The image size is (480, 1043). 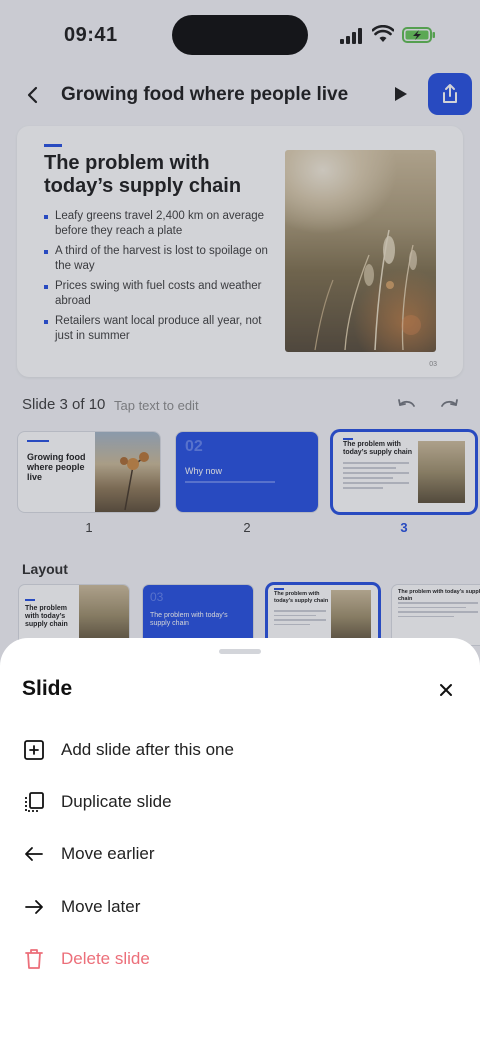 I want to click on action-label: Duplicate slide, so click(x=116, y=801).